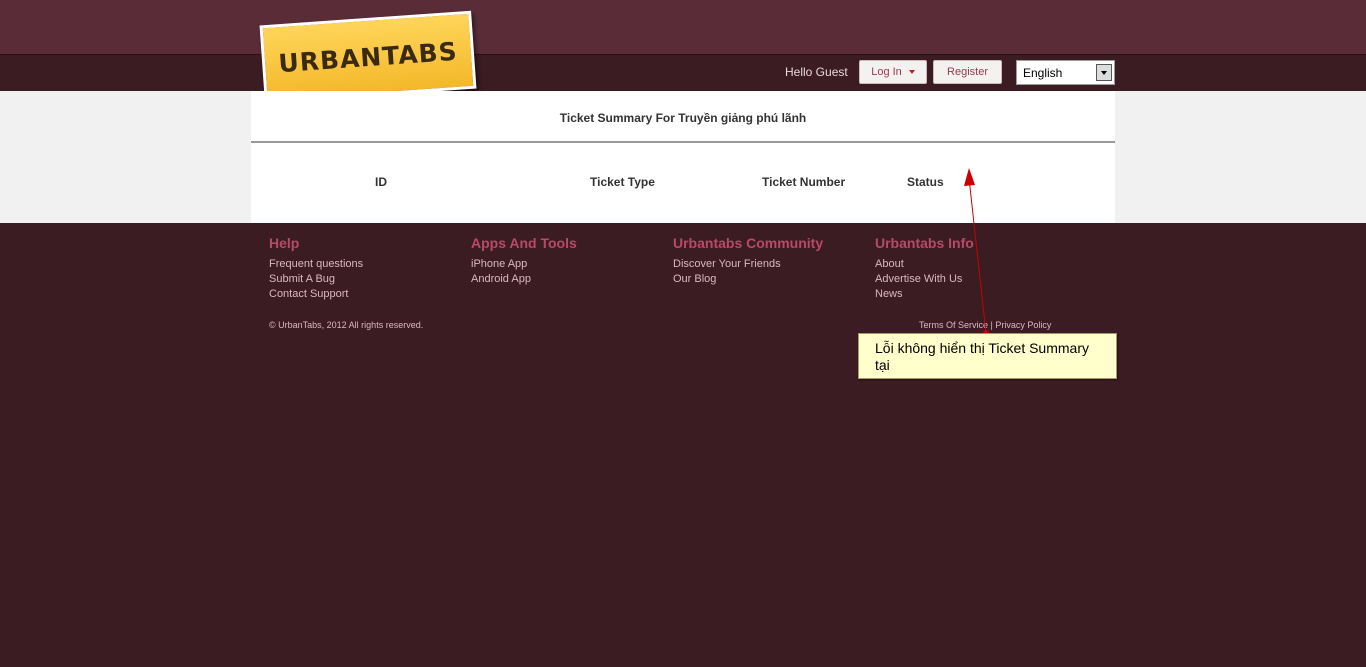  What do you see at coordinates (1104, 72) in the screenshot?
I see `dropdown-arrow-icon` at bounding box center [1104, 72].